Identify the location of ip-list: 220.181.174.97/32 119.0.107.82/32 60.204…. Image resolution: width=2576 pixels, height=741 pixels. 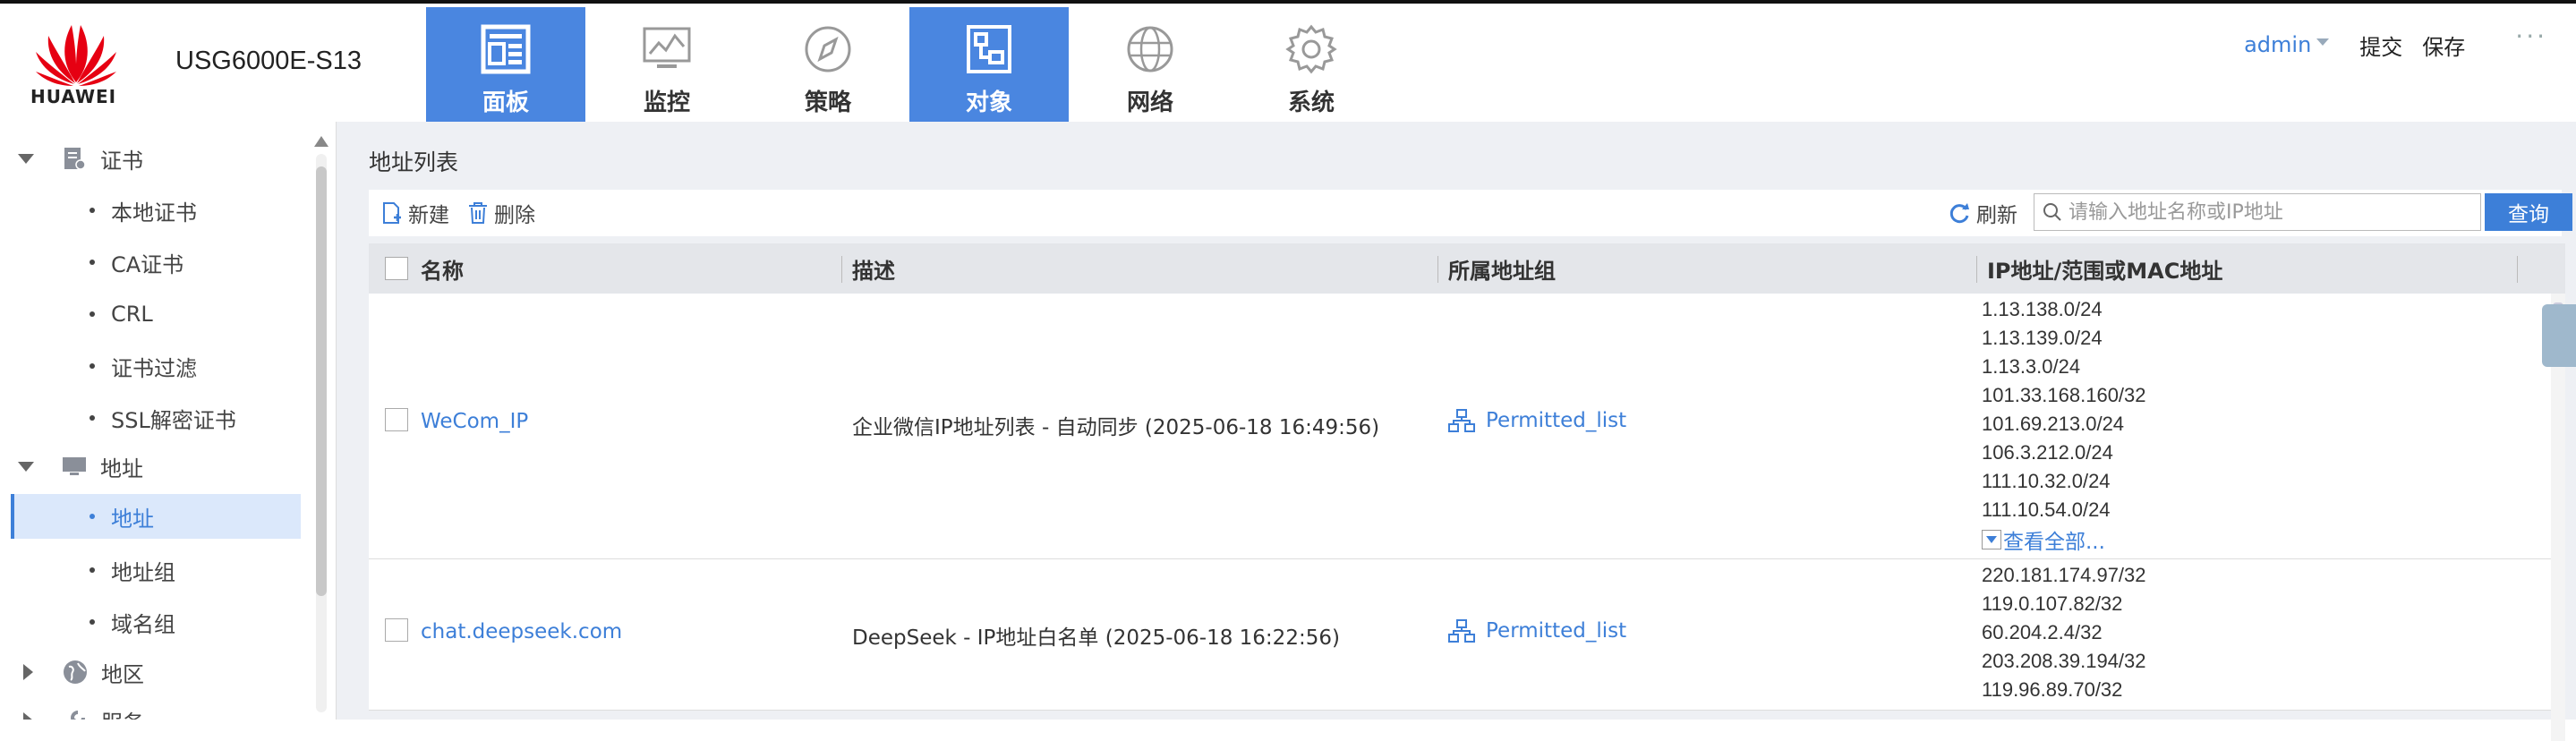
(2064, 632).